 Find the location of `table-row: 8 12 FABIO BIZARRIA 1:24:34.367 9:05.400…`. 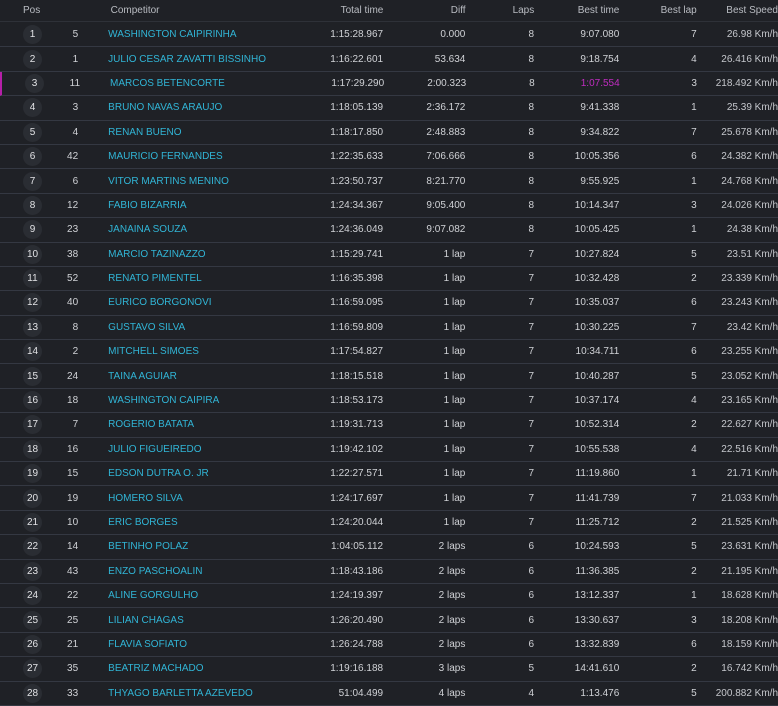

table-row: 8 12 FABIO BIZARRIA 1:24:34.367 9:05.400… is located at coordinates (389, 206).